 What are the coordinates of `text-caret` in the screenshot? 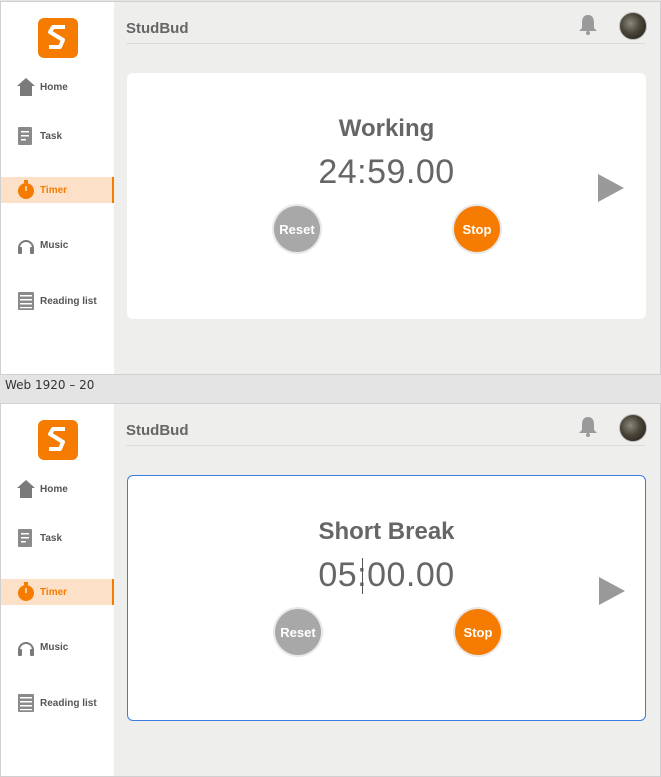 It's located at (362, 576).